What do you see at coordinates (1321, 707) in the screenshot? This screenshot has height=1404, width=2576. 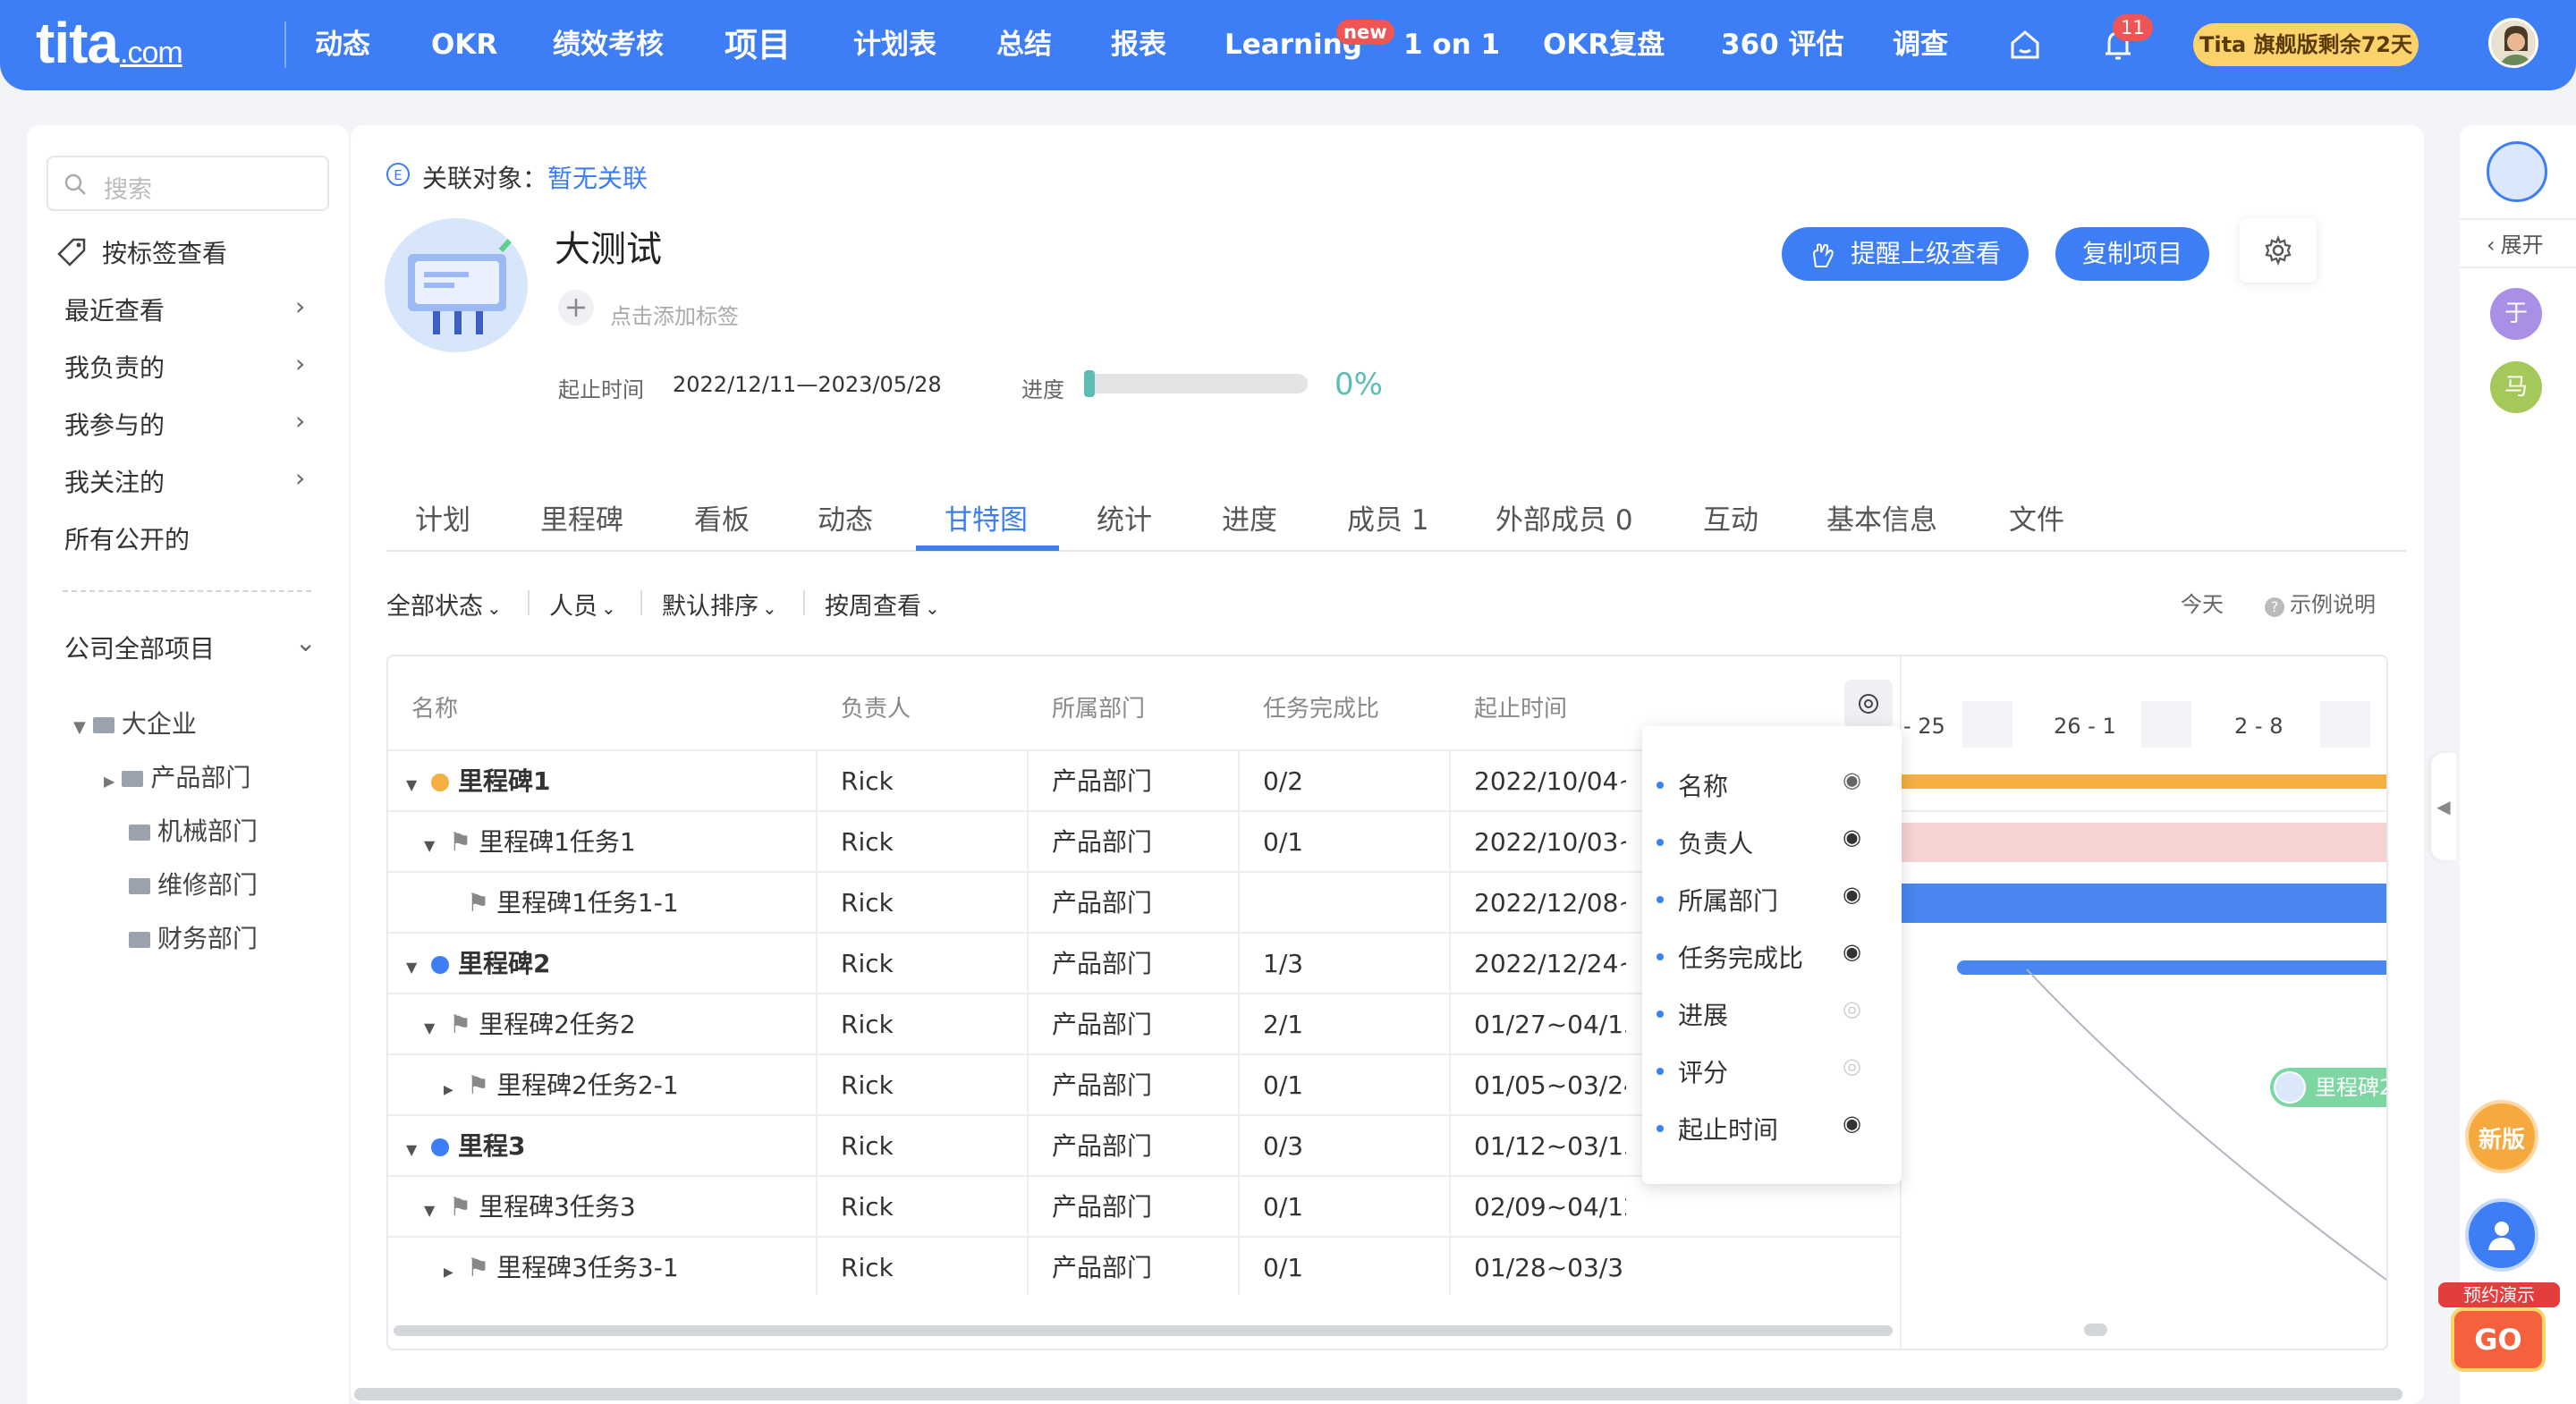 I see `col-header-ratio: 任务完成比` at bounding box center [1321, 707].